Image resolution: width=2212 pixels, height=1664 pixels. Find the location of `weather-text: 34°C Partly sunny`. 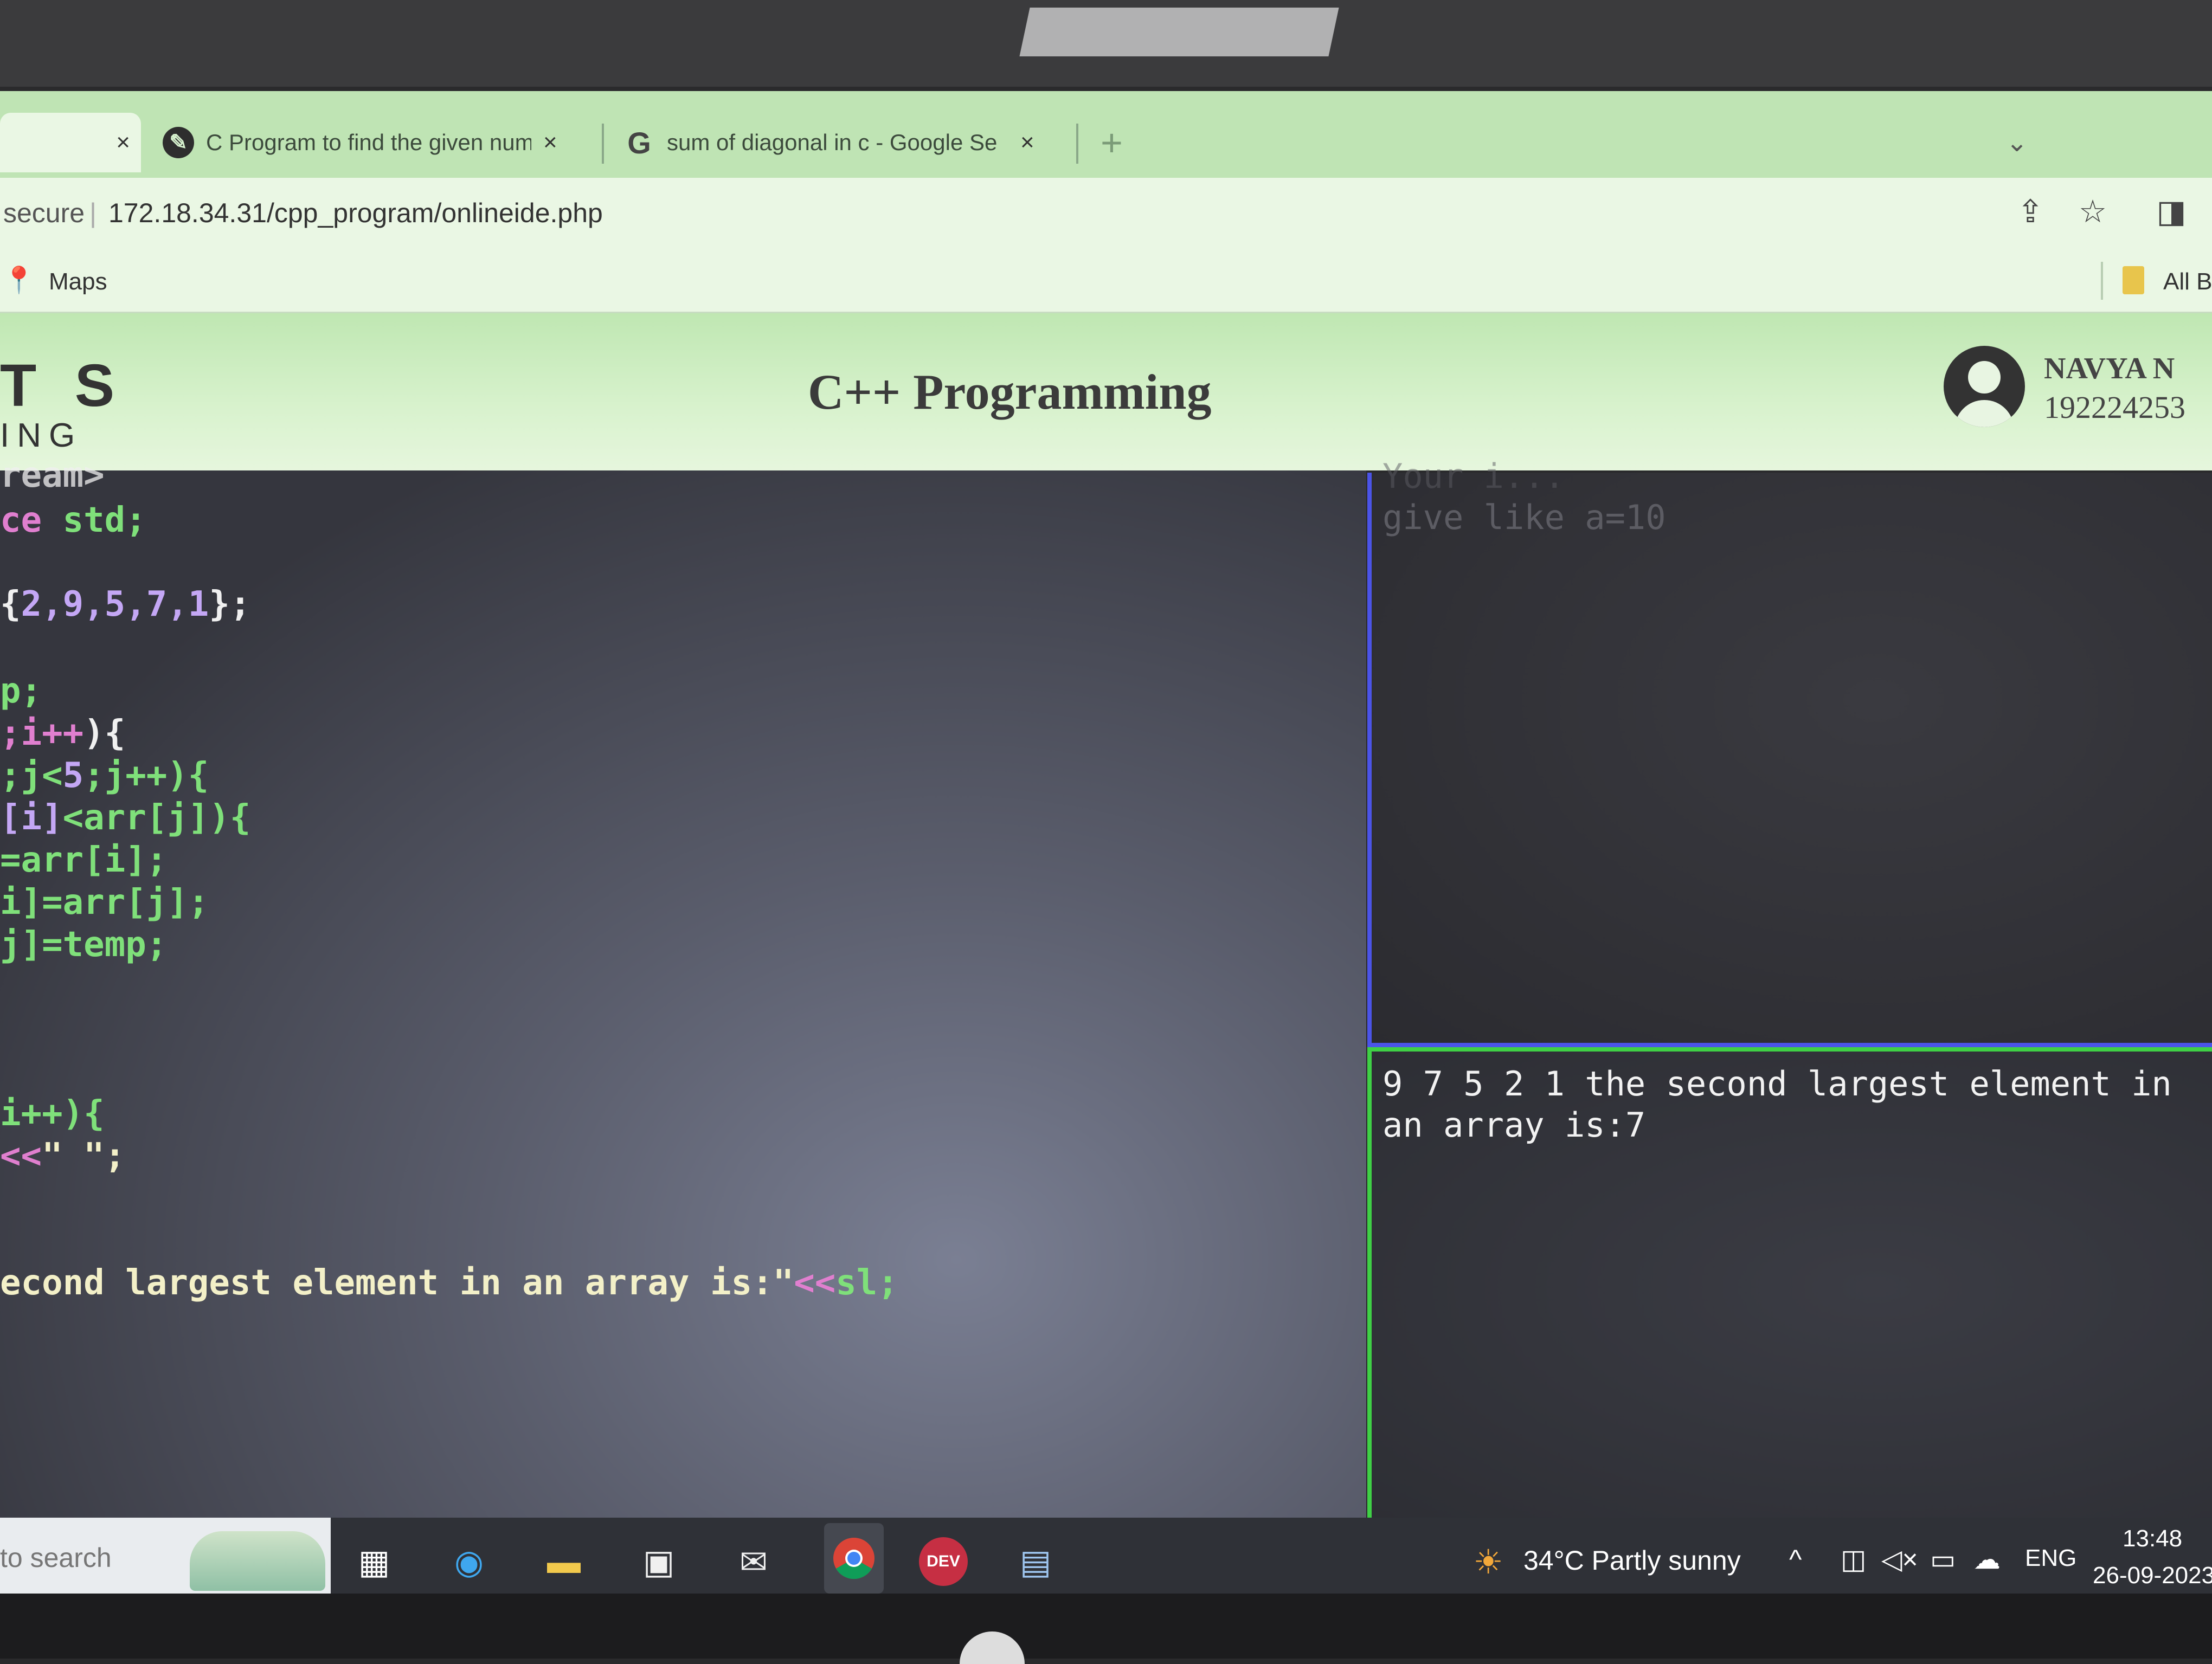

weather-text: 34°C Partly sunny is located at coordinates (1632, 1560).